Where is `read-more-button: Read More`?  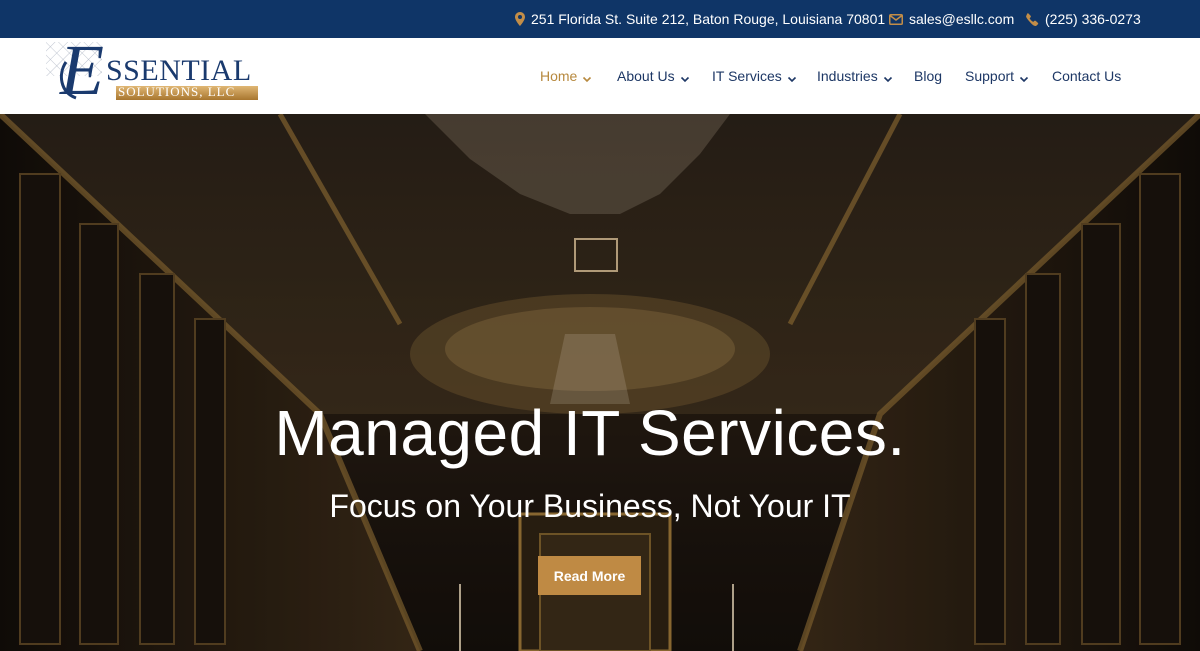
read-more-button: Read More is located at coordinates (589, 575).